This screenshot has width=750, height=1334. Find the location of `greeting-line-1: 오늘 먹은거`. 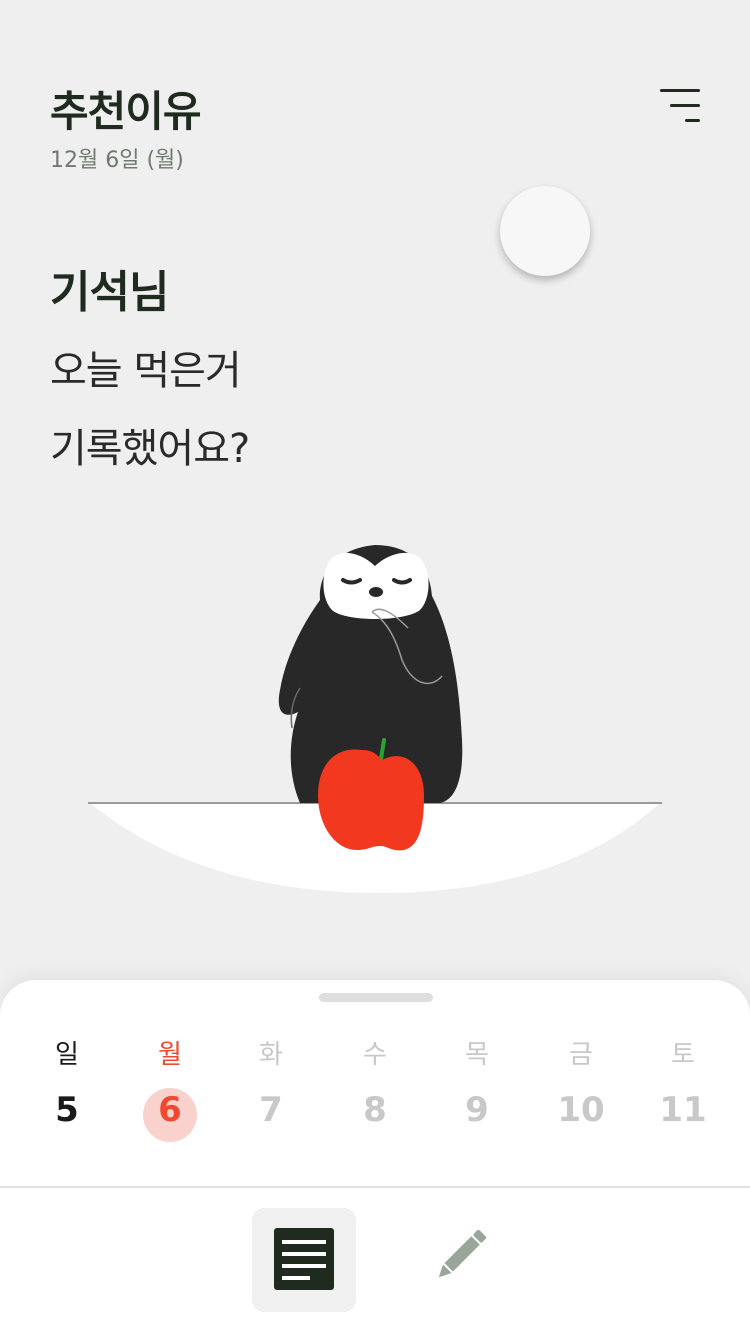

greeting-line-1: 오늘 먹은거 is located at coordinates (146, 371).